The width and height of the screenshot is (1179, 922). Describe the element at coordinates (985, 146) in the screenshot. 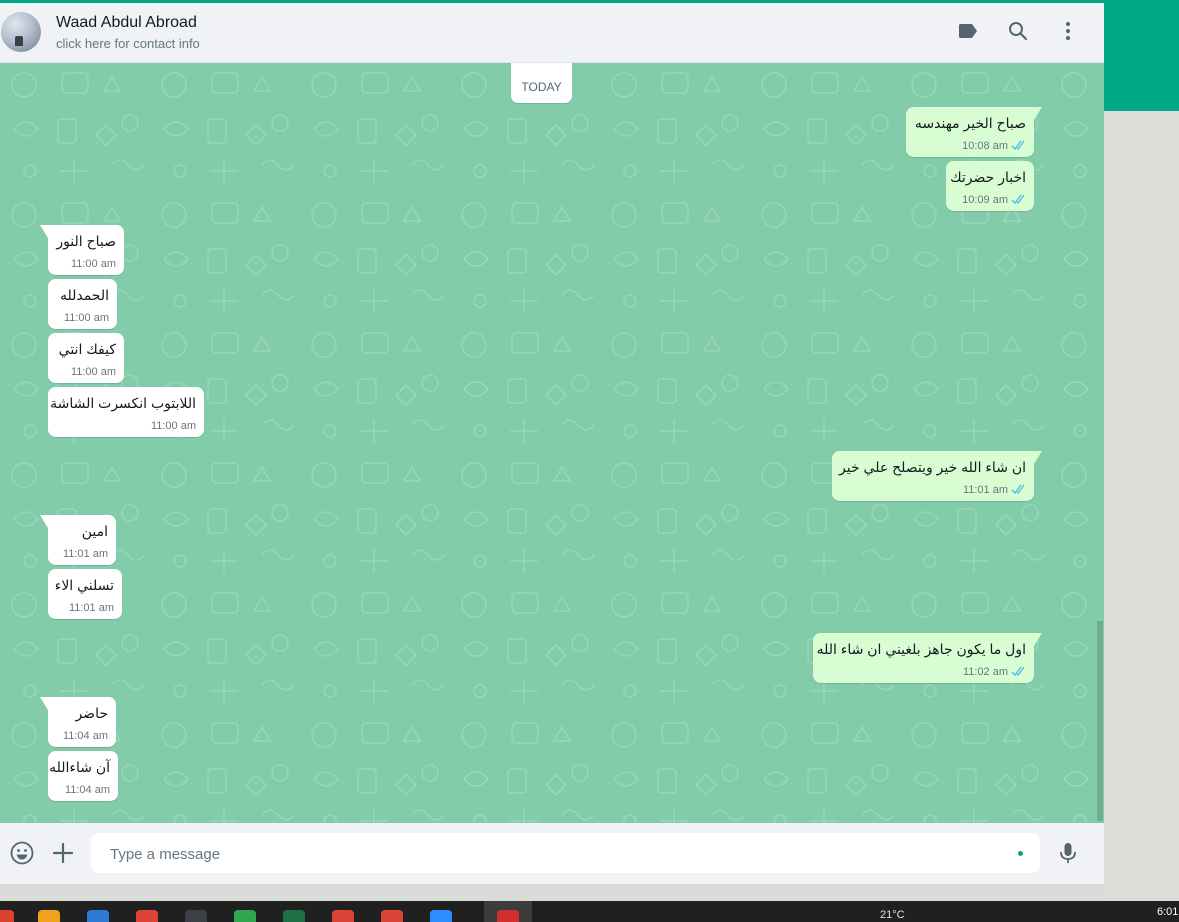

I see `message-time: 10:08 am` at that location.